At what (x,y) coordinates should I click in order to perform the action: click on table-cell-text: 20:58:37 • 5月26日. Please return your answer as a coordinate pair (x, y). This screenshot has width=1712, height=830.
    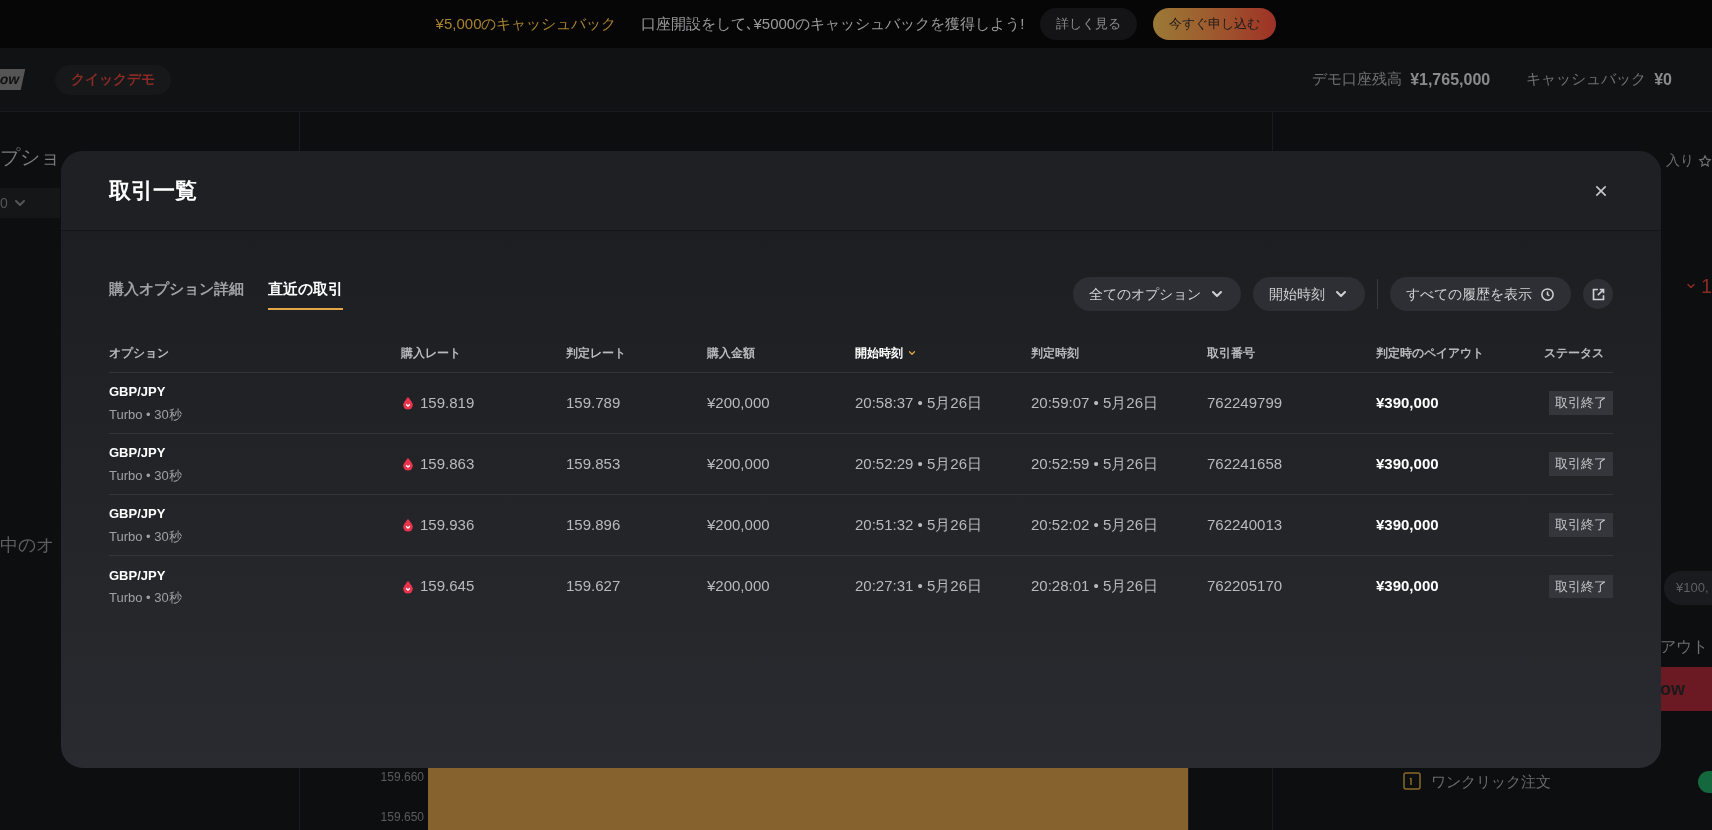
    Looking at the image, I should click on (919, 402).